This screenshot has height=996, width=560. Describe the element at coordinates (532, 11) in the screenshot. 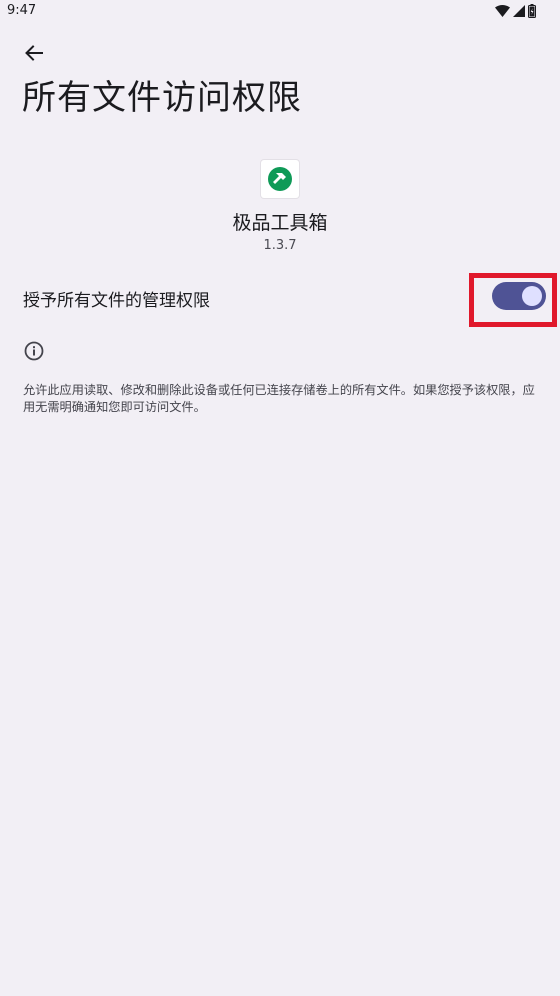

I see `battery-icon` at that location.